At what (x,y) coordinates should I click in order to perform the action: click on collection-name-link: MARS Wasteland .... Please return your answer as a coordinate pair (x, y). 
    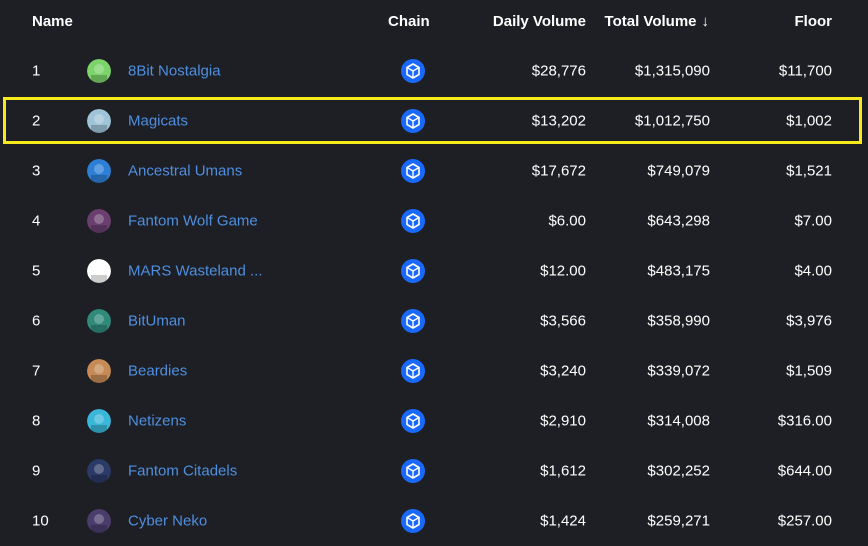
    Looking at the image, I should click on (195, 271).